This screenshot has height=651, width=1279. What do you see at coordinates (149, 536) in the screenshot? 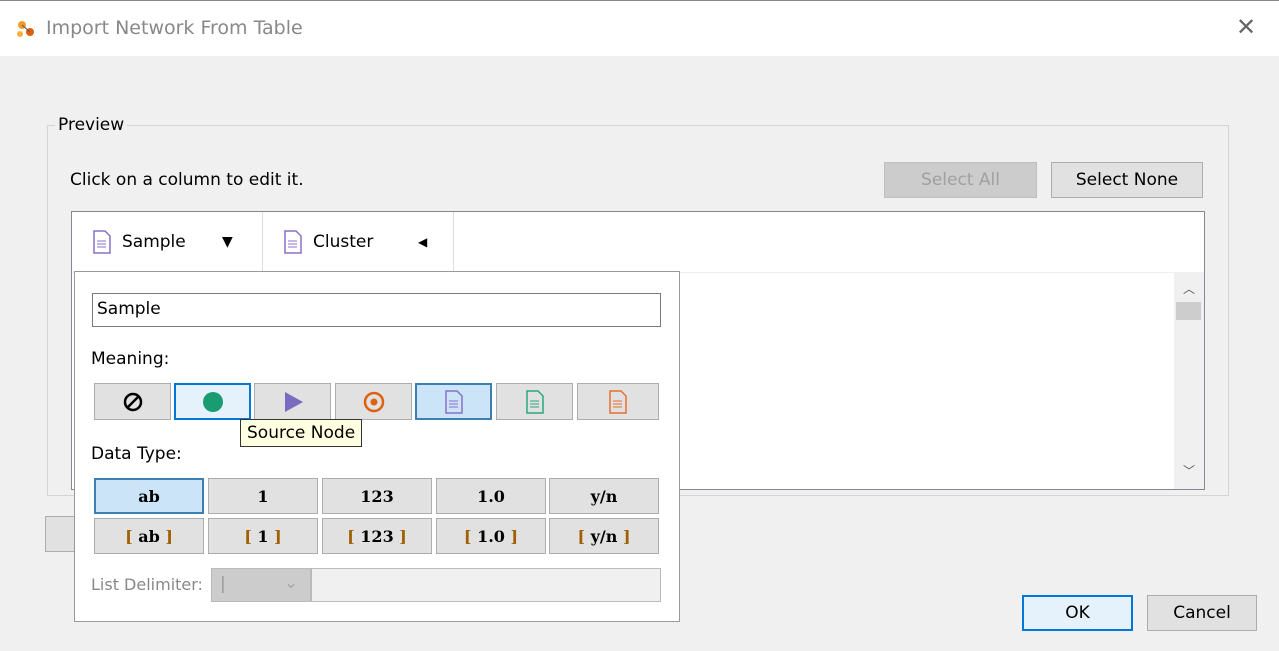
I see `type-string-list-button: [ ab ]` at bounding box center [149, 536].